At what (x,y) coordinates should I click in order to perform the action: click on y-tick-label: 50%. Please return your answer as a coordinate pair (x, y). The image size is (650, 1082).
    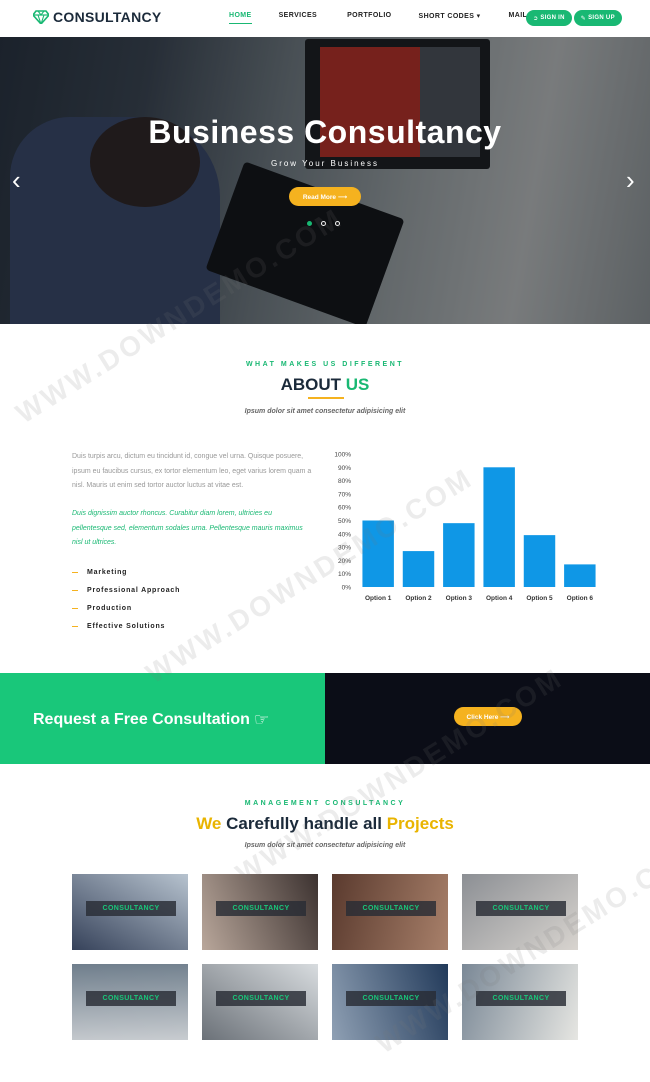
    Looking at the image, I should click on (344, 521).